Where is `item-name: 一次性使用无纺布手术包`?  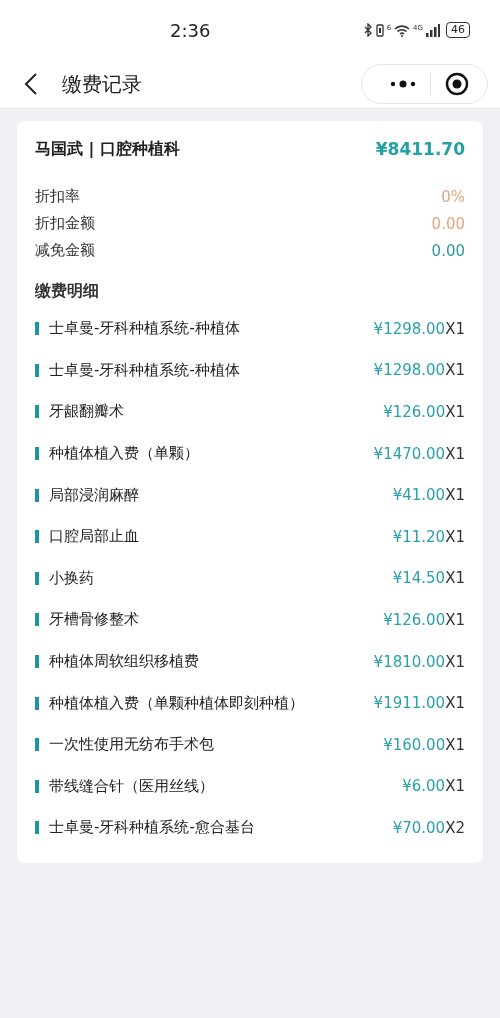
item-name: 一次性使用无纺布手术包 is located at coordinates (131, 745).